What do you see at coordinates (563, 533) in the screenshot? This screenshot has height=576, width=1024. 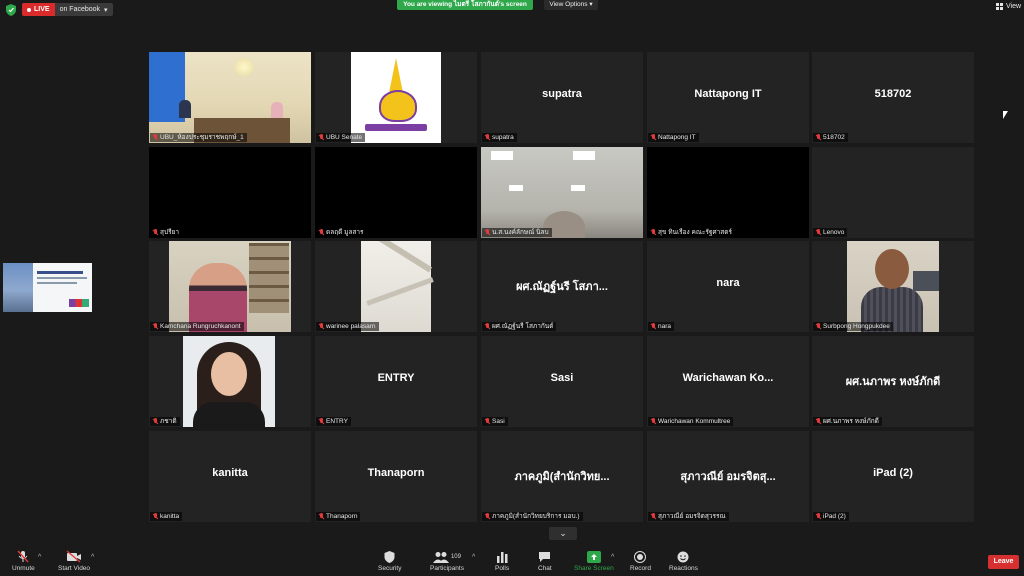 I see `collapse-grid-button: ⌄` at bounding box center [563, 533].